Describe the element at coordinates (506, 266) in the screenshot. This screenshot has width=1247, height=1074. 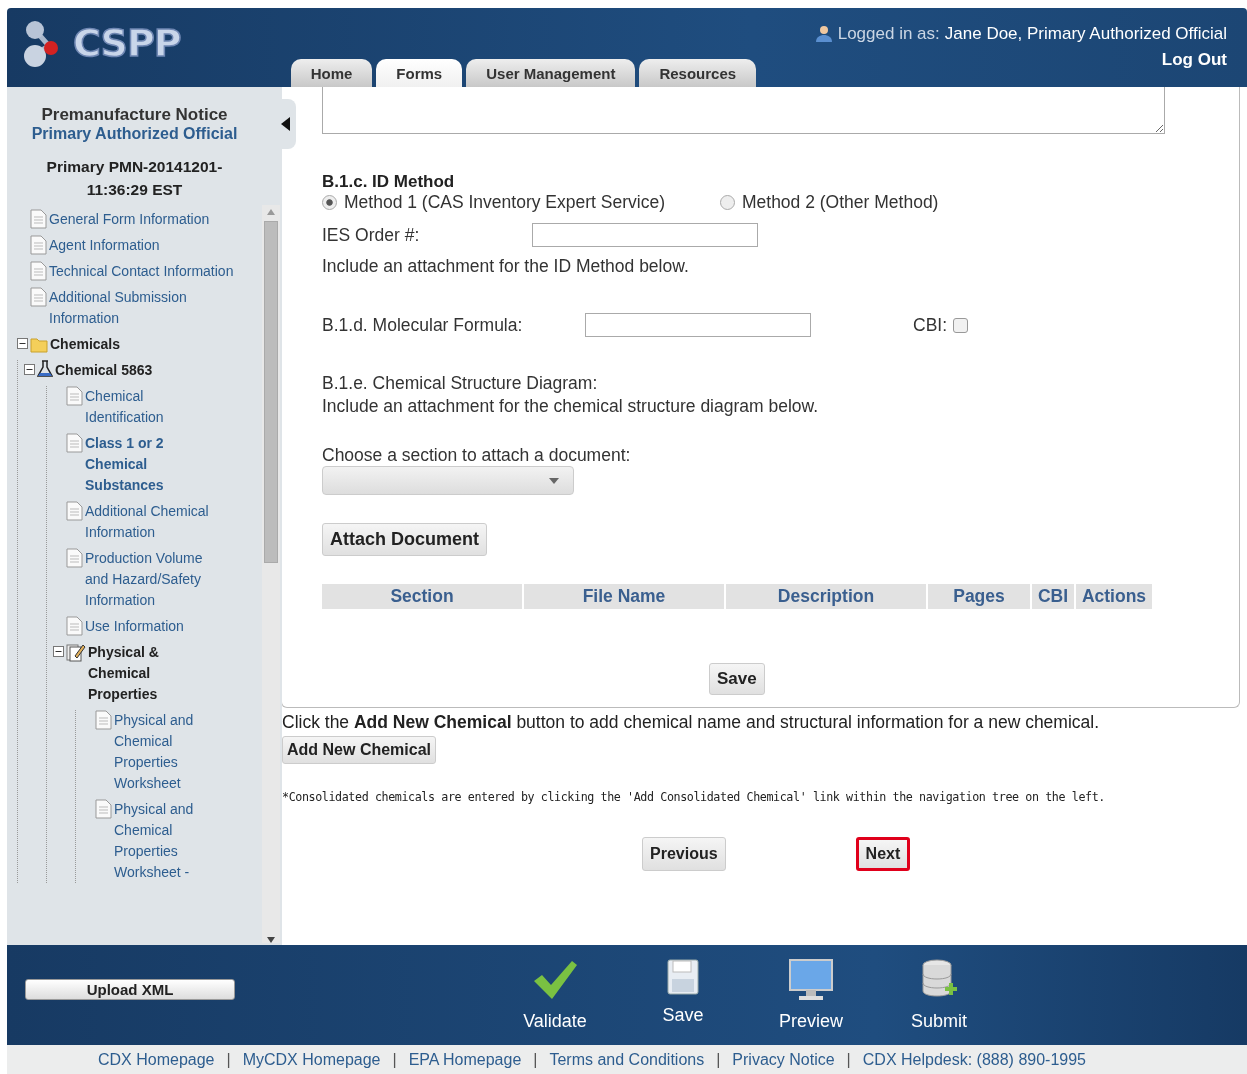
I see `instruction-text: Include an attachment for the ID Method below.` at that location.